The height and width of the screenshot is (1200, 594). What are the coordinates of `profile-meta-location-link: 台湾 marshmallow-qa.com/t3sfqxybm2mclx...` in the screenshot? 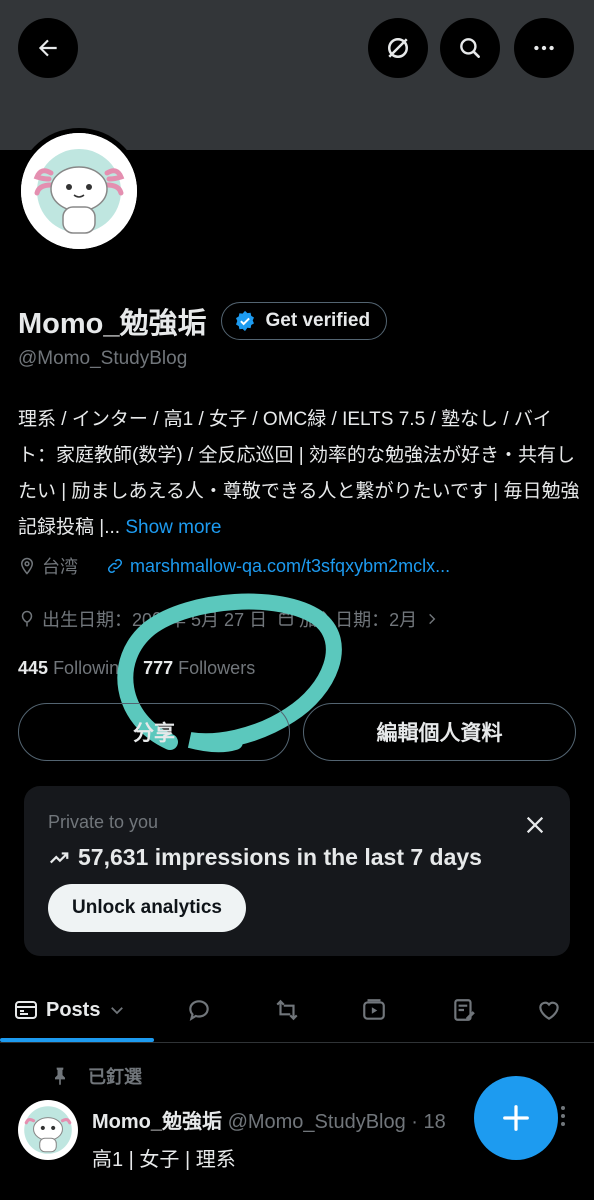 It's located at (234, 566).